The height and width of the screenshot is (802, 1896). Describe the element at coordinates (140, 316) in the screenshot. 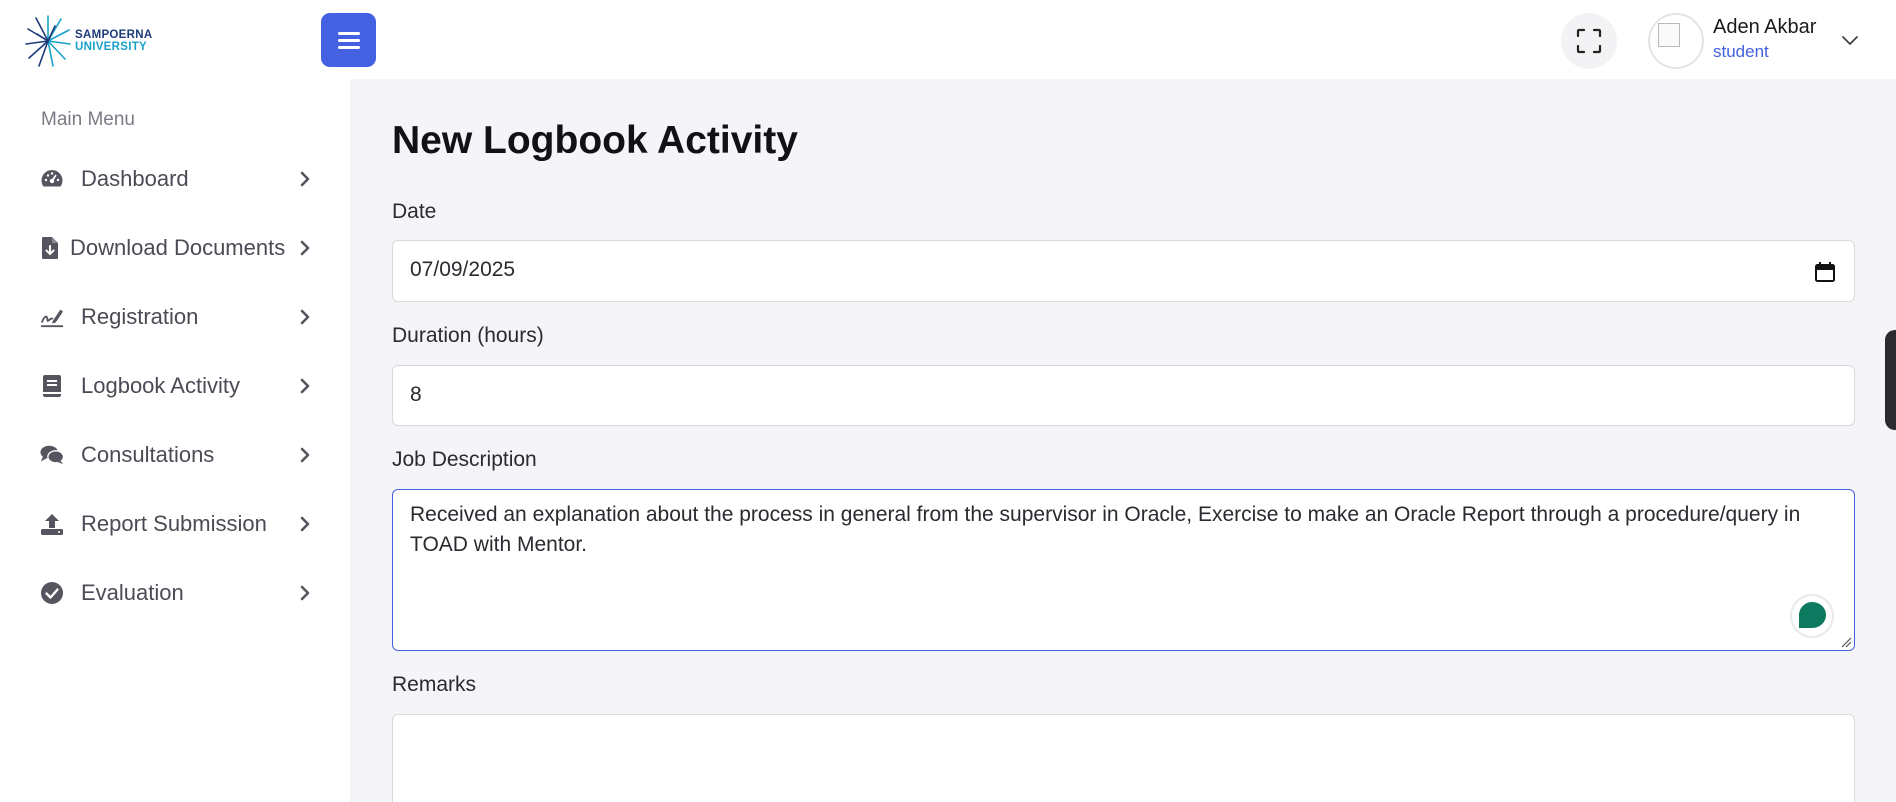

I see `sidebar-item-label: Registration` at that location.